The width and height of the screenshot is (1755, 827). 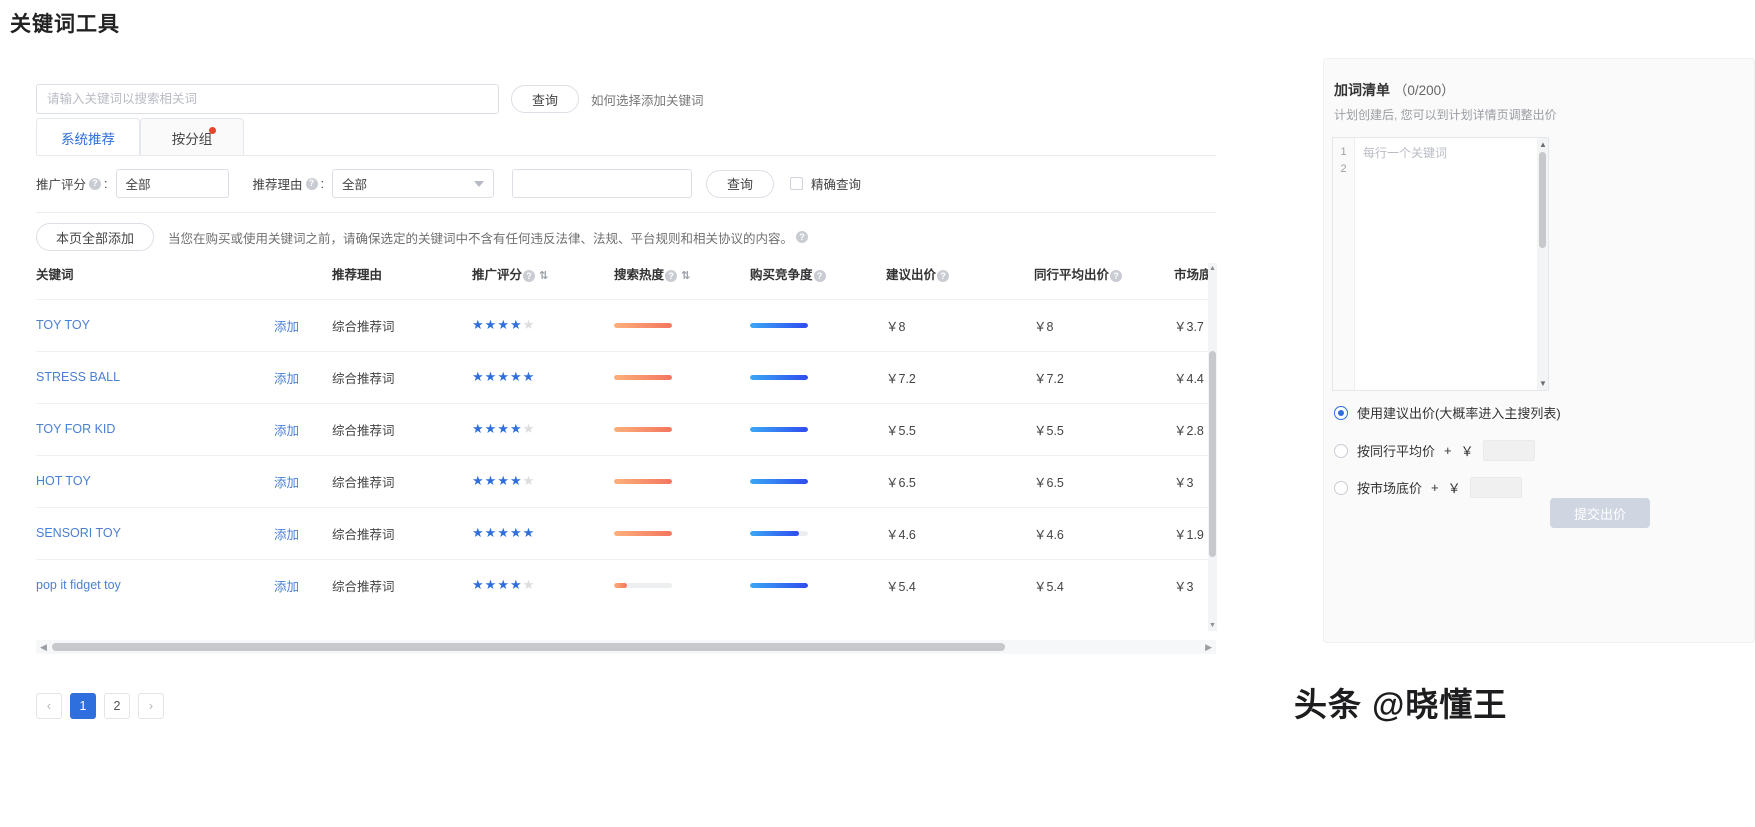 I want to click on market-floor-offset-input, so click(x=1495, y=487).